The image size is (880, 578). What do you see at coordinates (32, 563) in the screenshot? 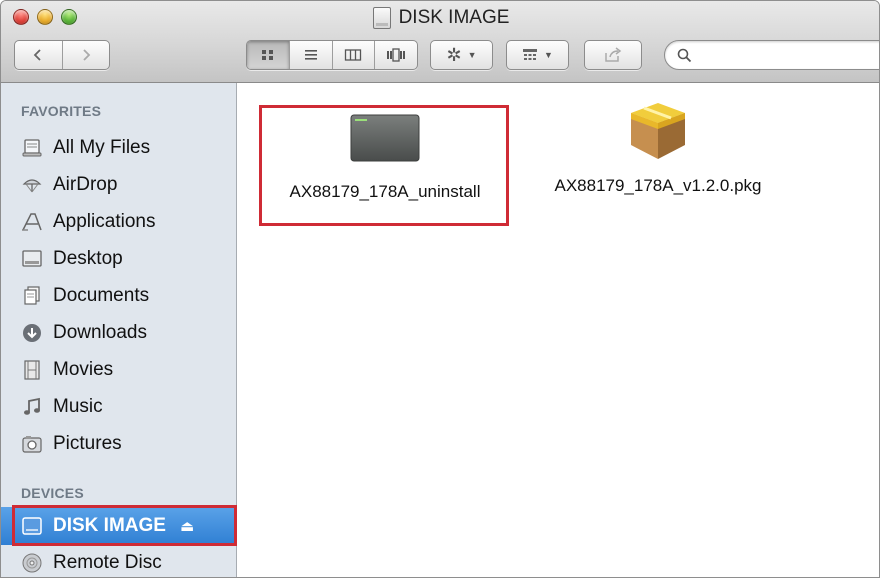
I see `remote-disc-icon` at bounding box center [32, 563].